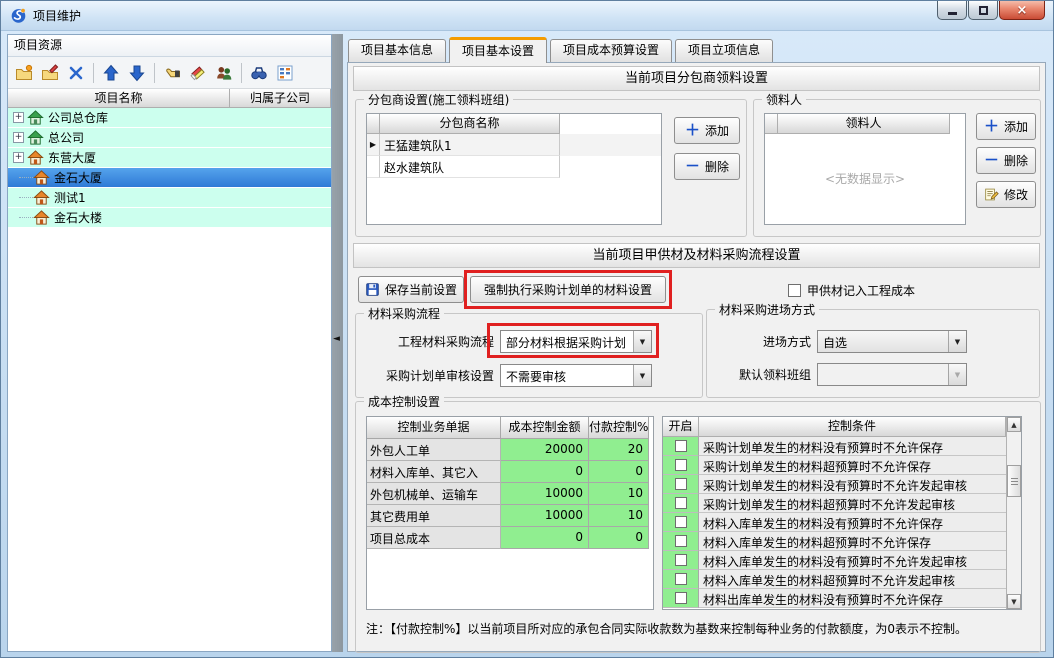 The height and width of the screenshot is (658, 1054). Describe the element at coordinates (169, 118) in the screenshot. I see `tree-item: + 公司总仓库` at that location.